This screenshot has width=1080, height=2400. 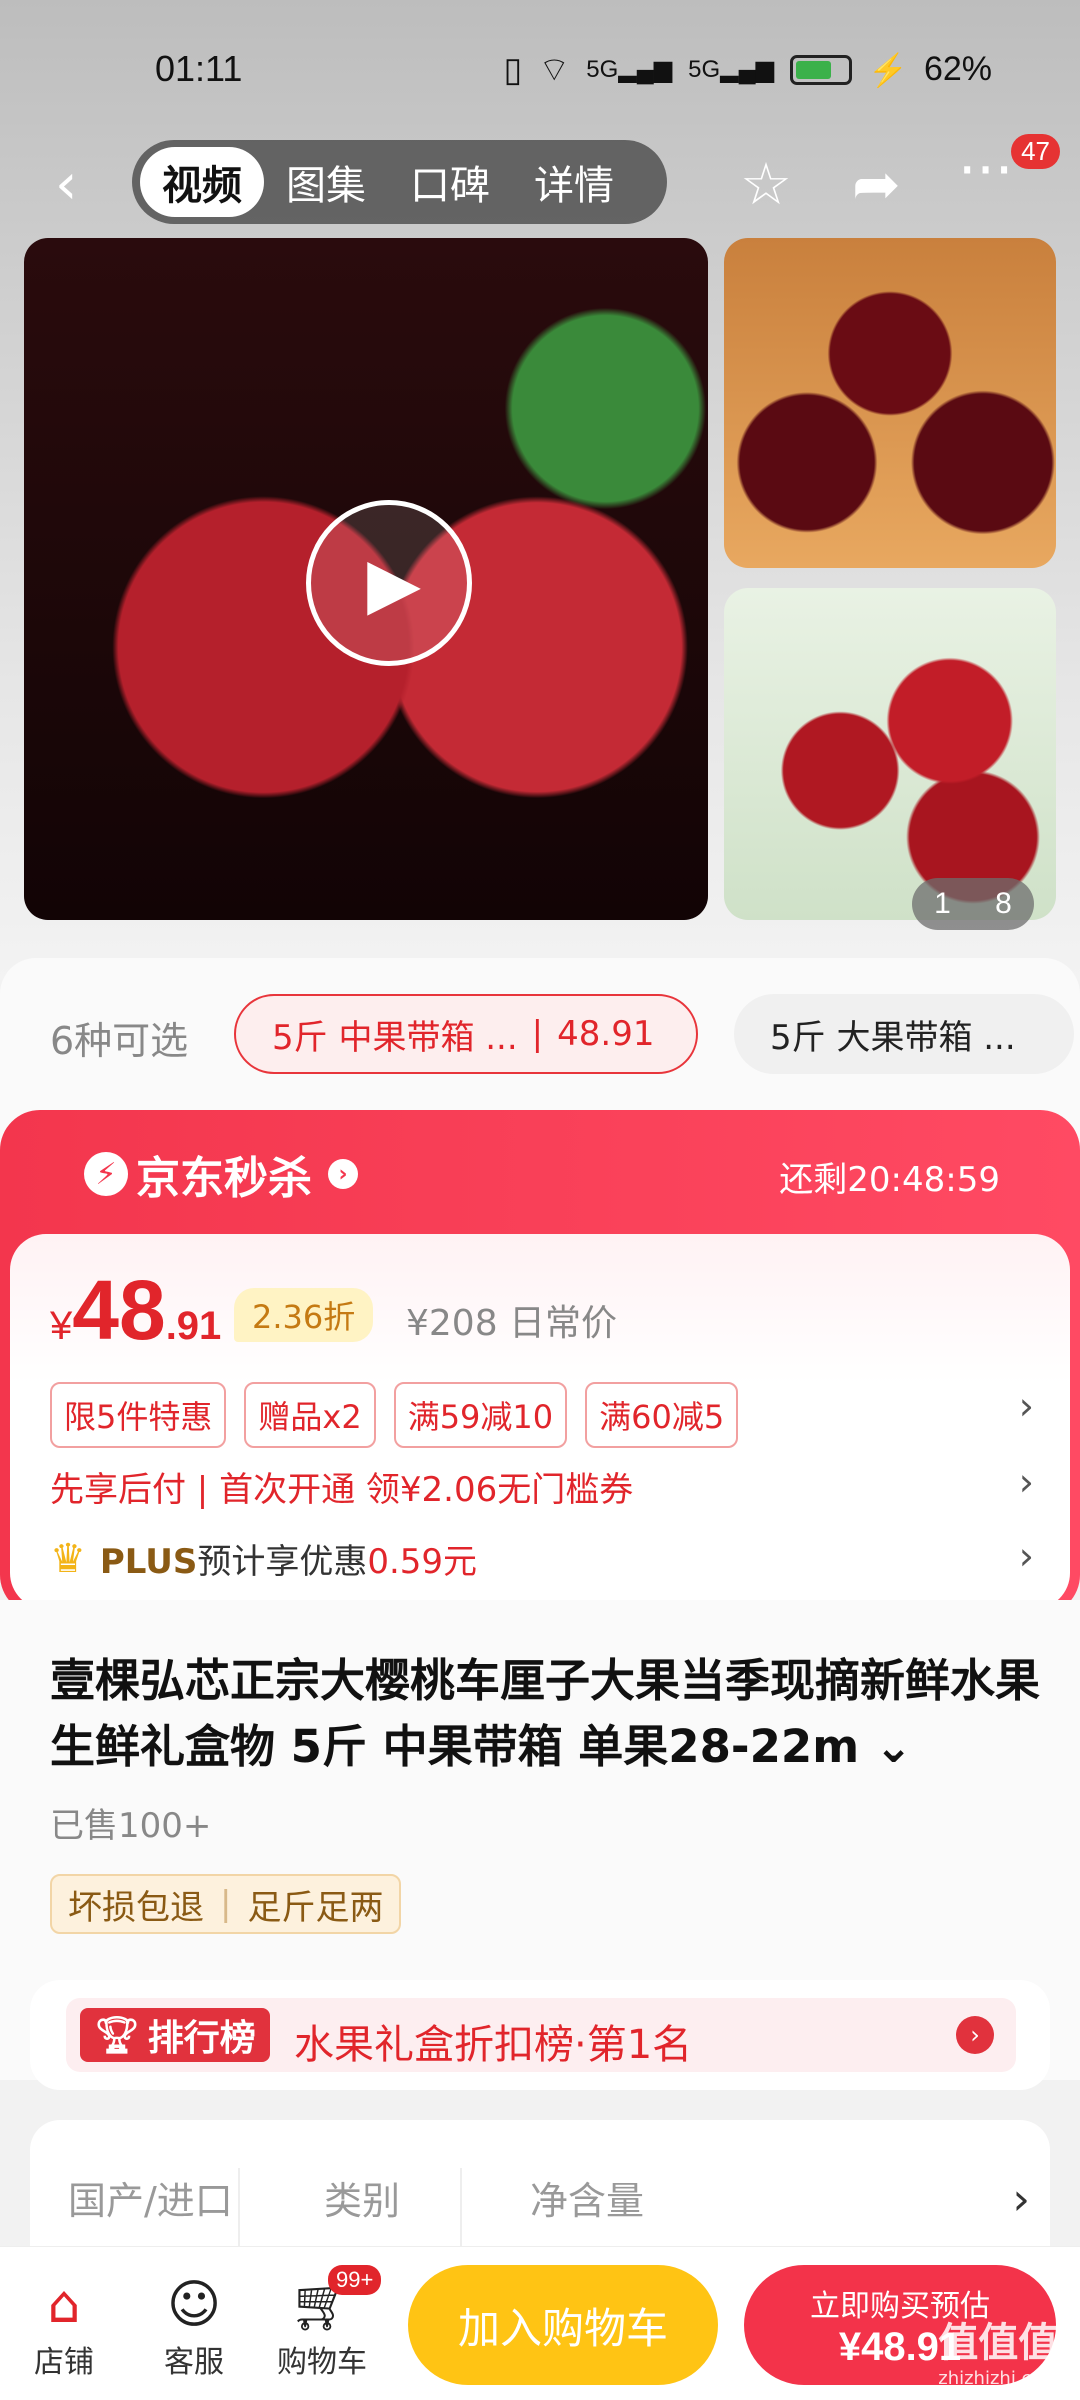 I want to click on spec-summary: 国产/进口 类别 净含量 ›, so click(x=540, y=2190).